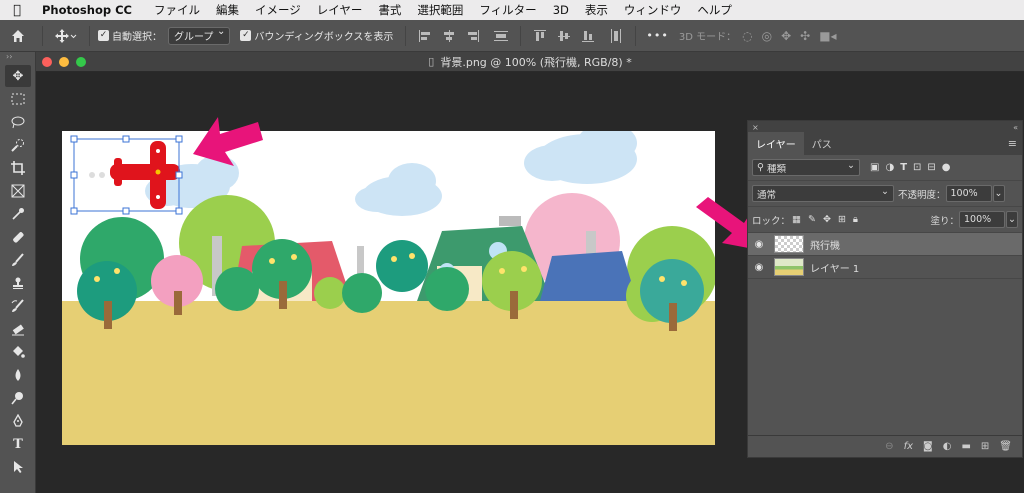 The width and height of the screenshot is (1024, 493). Describe the element at coordinates (540, 36) in the screenshot. I see `align-top-icon` at that location.